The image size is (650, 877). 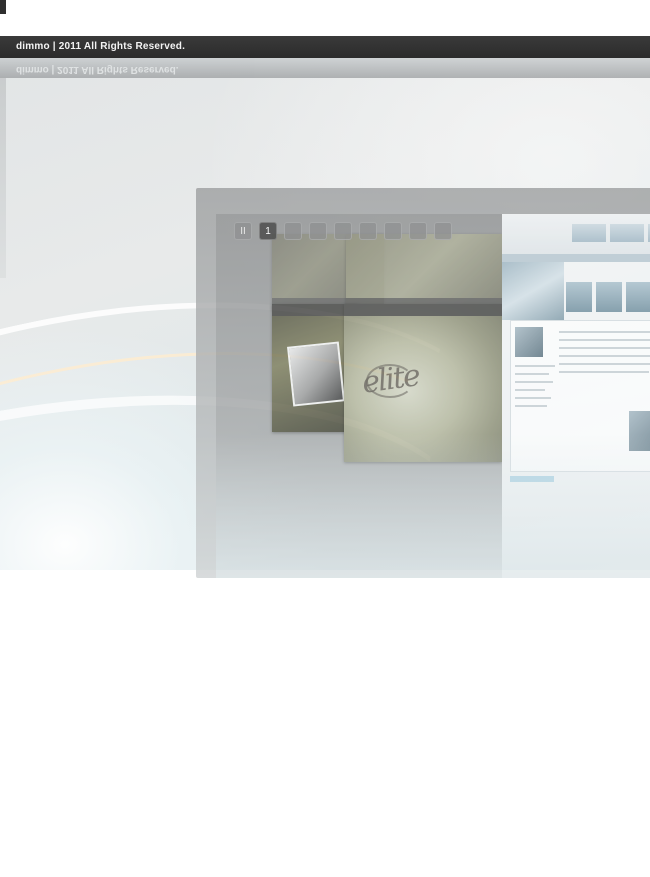 What do you see at coordinates (529, 342) in the screenshot?
I see `content-image` at bounding box center [529, 342].